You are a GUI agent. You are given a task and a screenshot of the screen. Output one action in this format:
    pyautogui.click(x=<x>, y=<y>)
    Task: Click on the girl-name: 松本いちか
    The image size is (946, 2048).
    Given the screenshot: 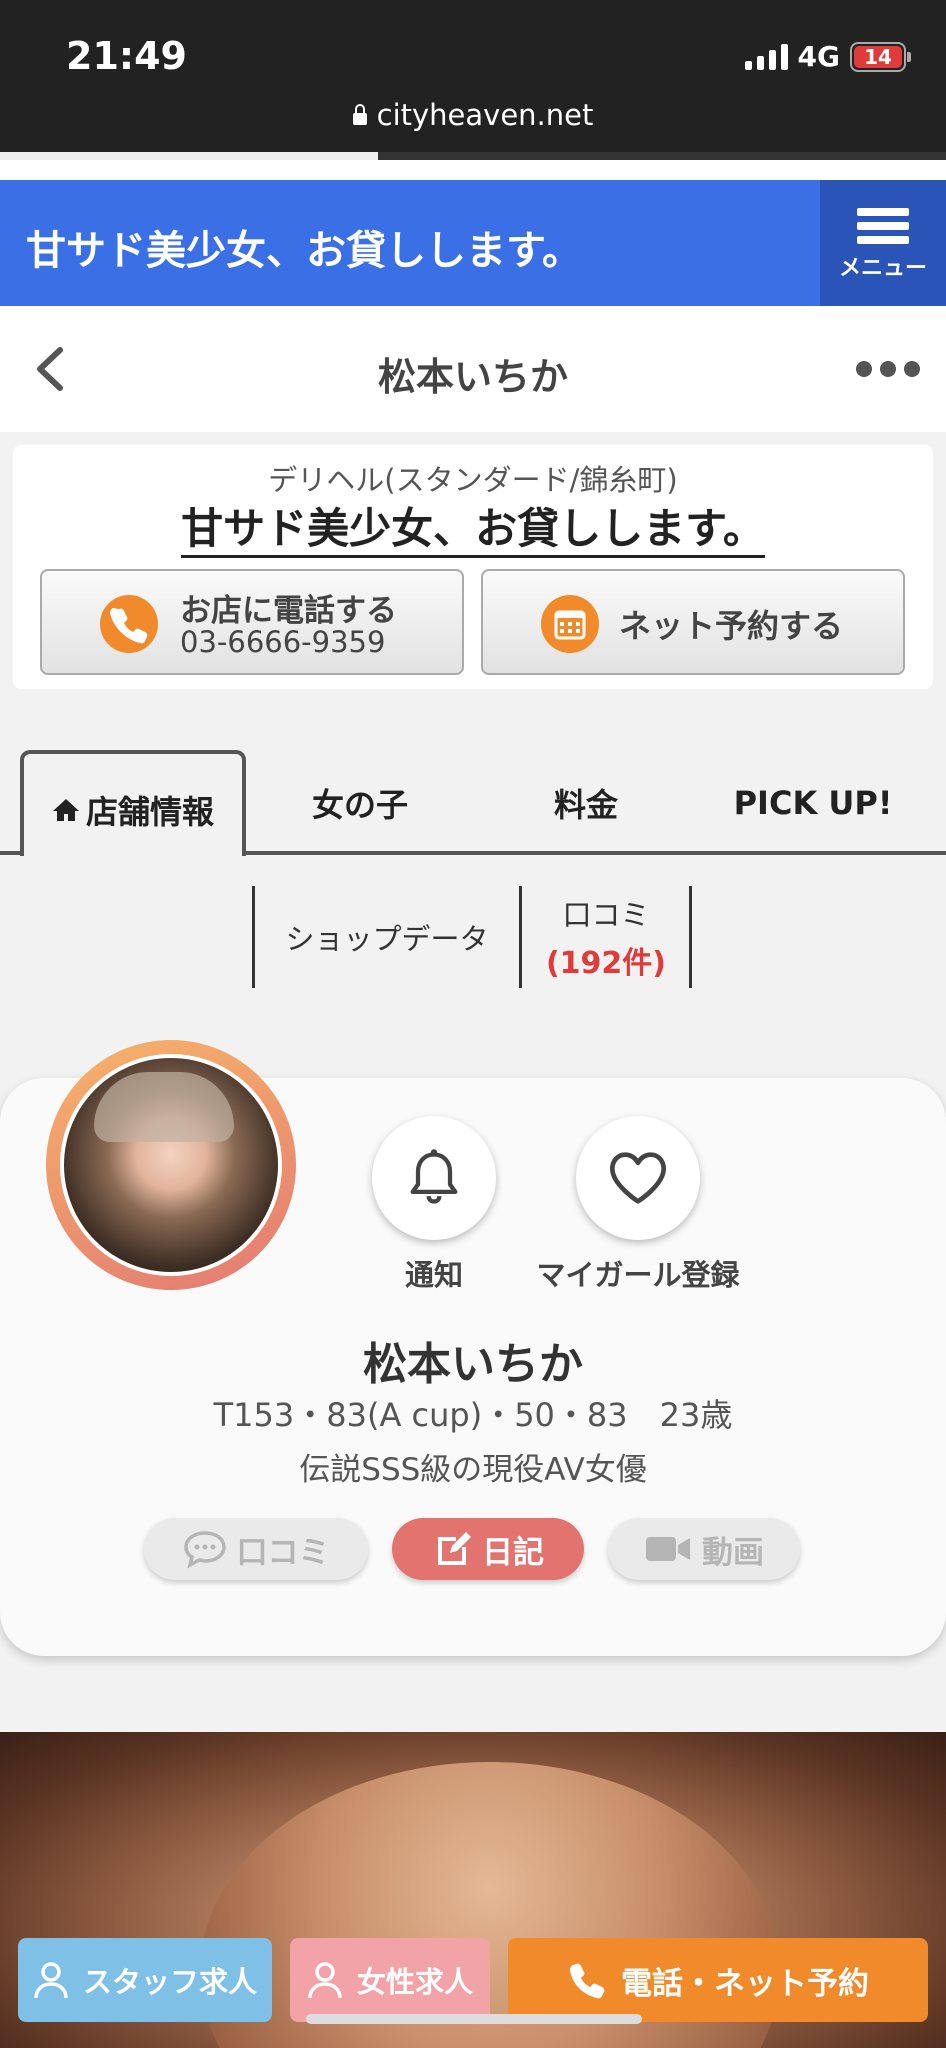 What is the action you would take?
    pyautogui.click(x=473, y=1364)
    